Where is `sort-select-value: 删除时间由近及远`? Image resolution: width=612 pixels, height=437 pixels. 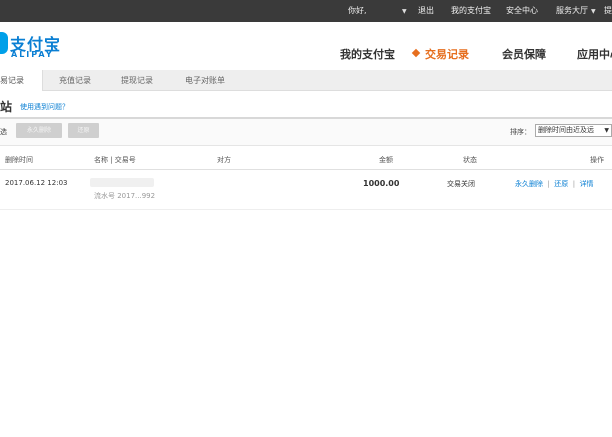 sort-select-value: 删除时间由近及远 is located at coordinates (566, 130).